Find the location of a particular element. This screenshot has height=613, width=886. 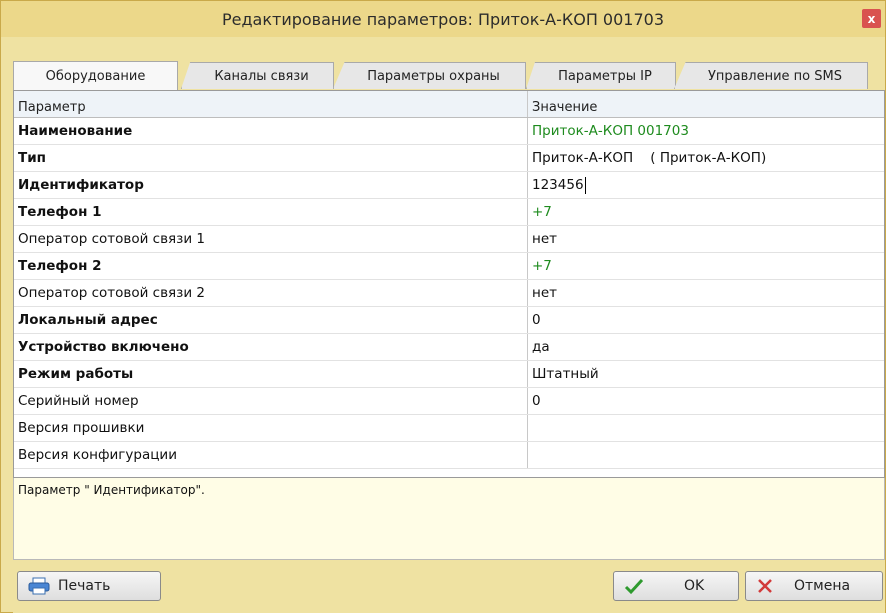

table-row: Версия прошивки is located at coordinates (449, 428).